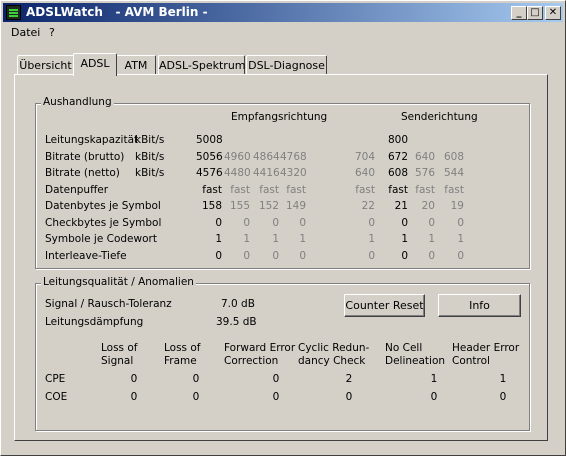  What do you see at coordinates (92, 140) in the screenshot?
I see `aushandlung-row-label: Leitungskapazität` at bounding box center [92, 140].